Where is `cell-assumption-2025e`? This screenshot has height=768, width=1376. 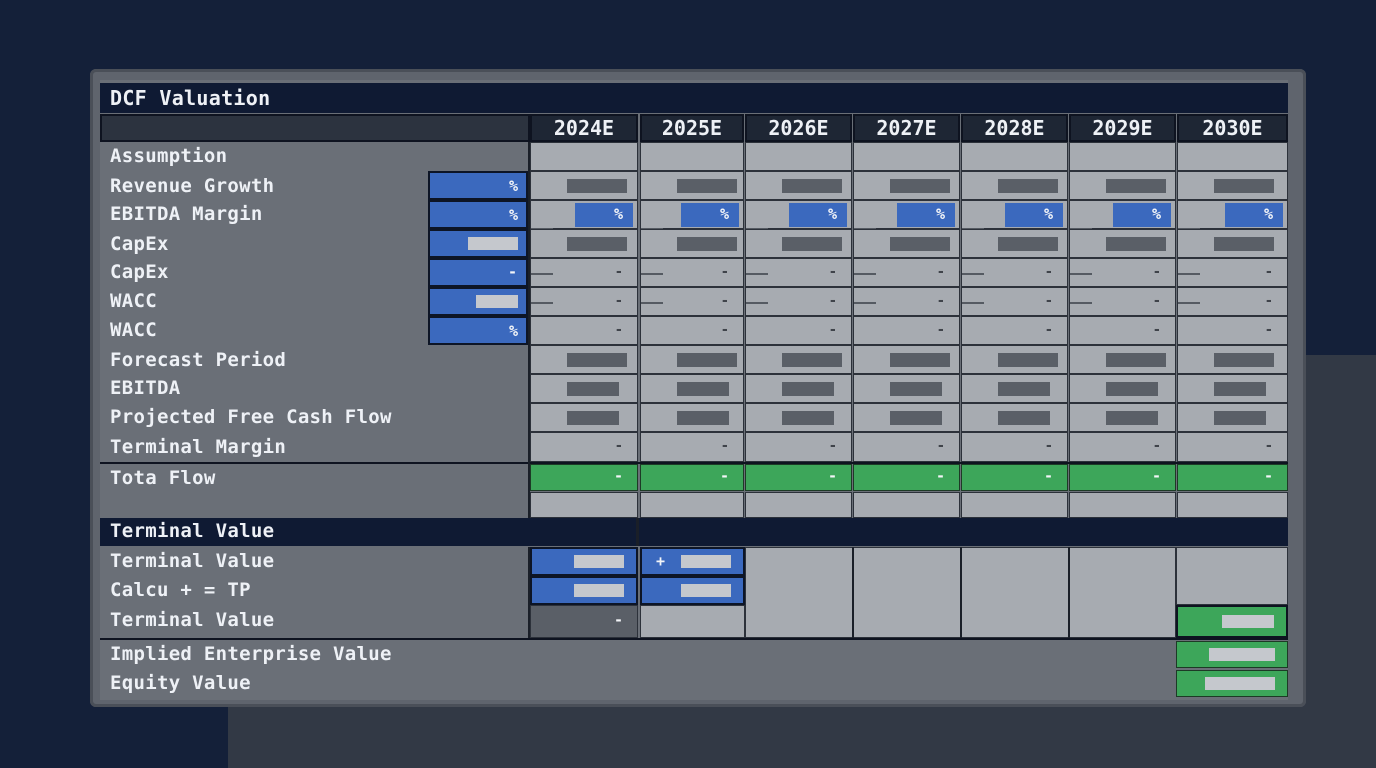 cell-assumption-2025e is located at coordinates (692, 156).